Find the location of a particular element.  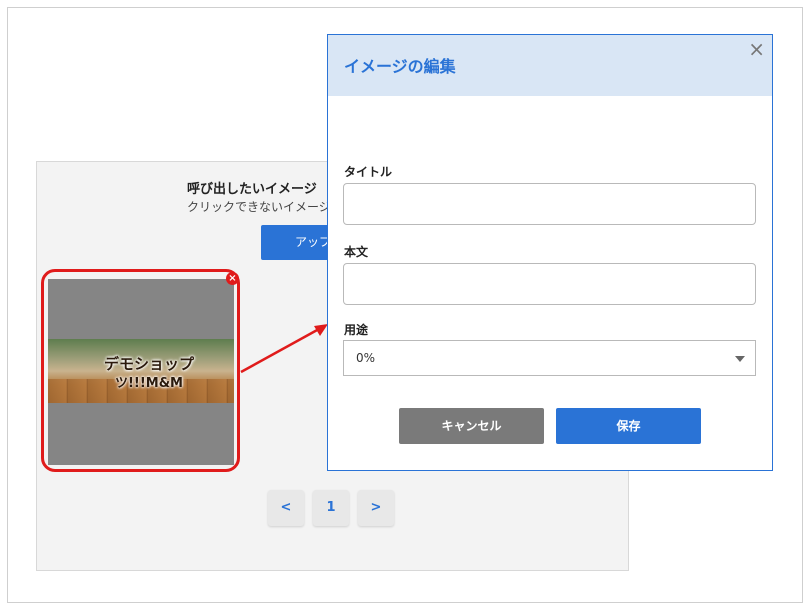

cancel-button: キャンセル is located at coordinates (471, 426).